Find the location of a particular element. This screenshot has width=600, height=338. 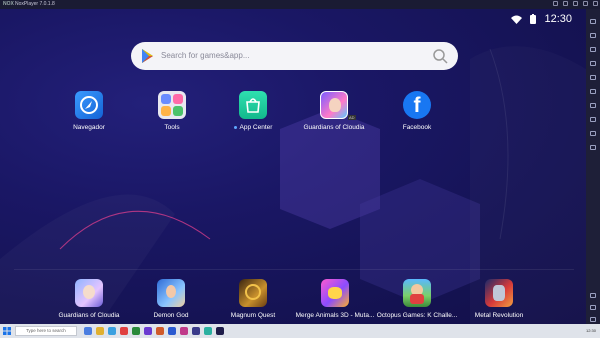

app-guardians-of-cloudia: AD Guardians of Cloudia is located at coordinates (334, 111).